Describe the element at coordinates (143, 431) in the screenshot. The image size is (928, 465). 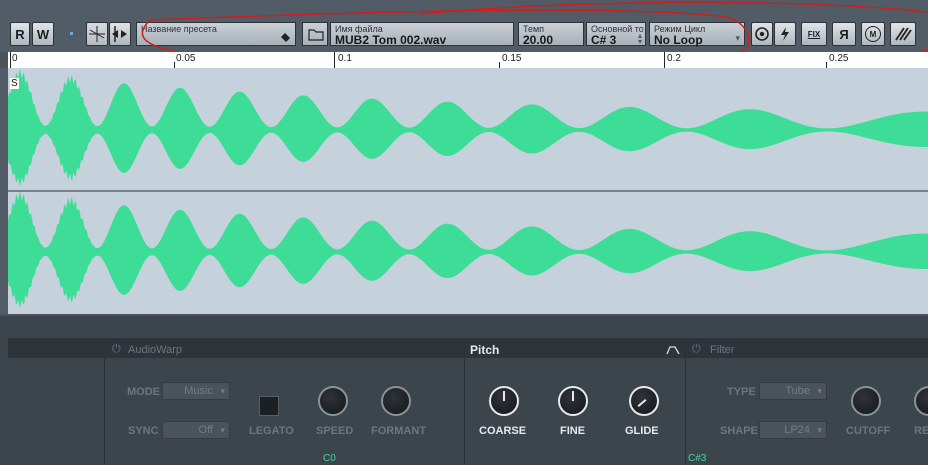
I see `sync-label: SYNC` at that location.